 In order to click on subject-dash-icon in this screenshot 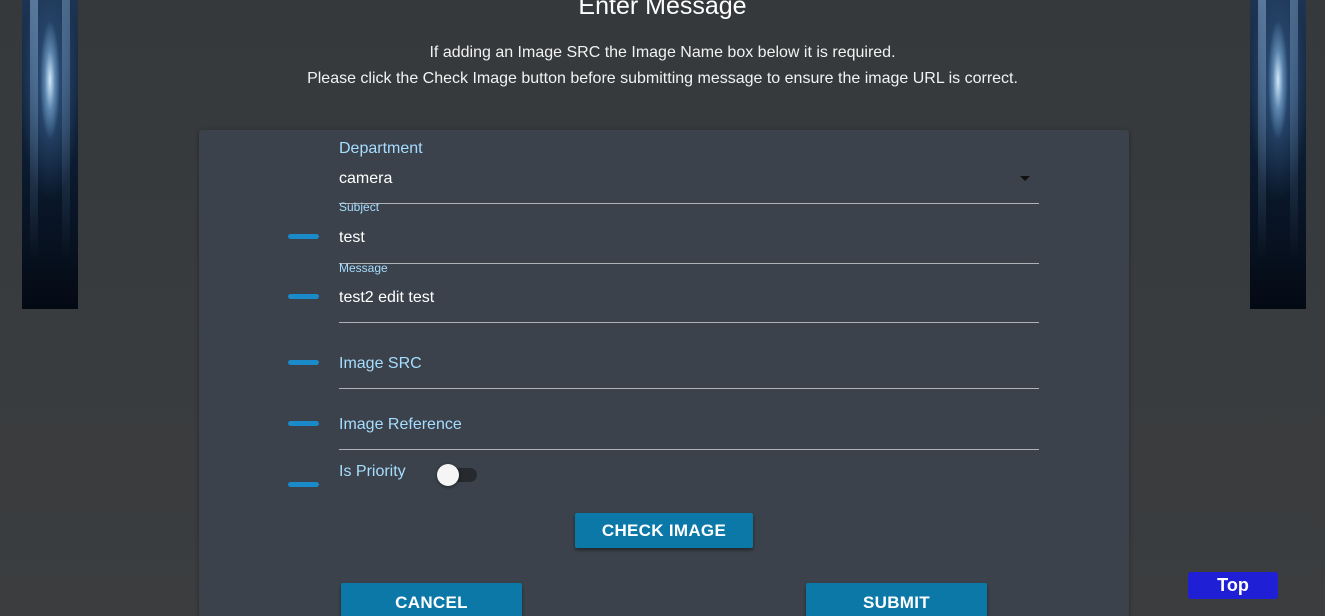, I will do `click(303, 236)`.